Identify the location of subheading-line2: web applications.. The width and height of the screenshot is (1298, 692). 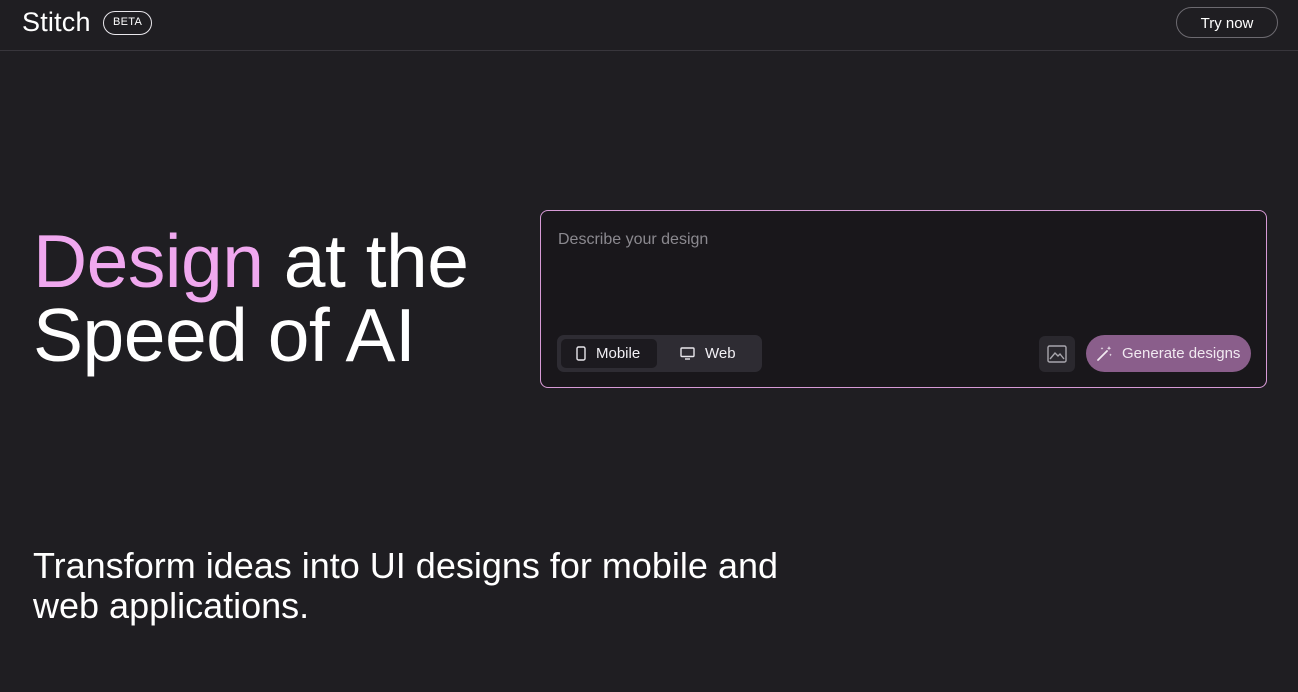
(171, 605).